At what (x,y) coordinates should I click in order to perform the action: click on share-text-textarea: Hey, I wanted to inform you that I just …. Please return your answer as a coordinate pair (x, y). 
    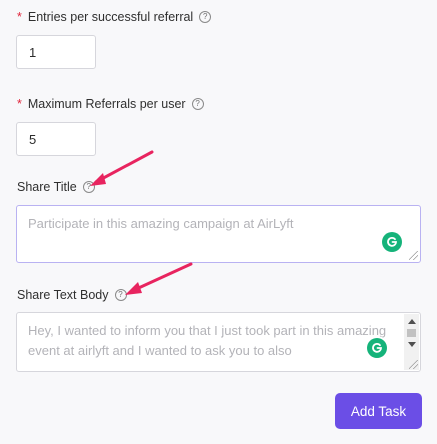
    Looking at the image, I should click on (218, 342).